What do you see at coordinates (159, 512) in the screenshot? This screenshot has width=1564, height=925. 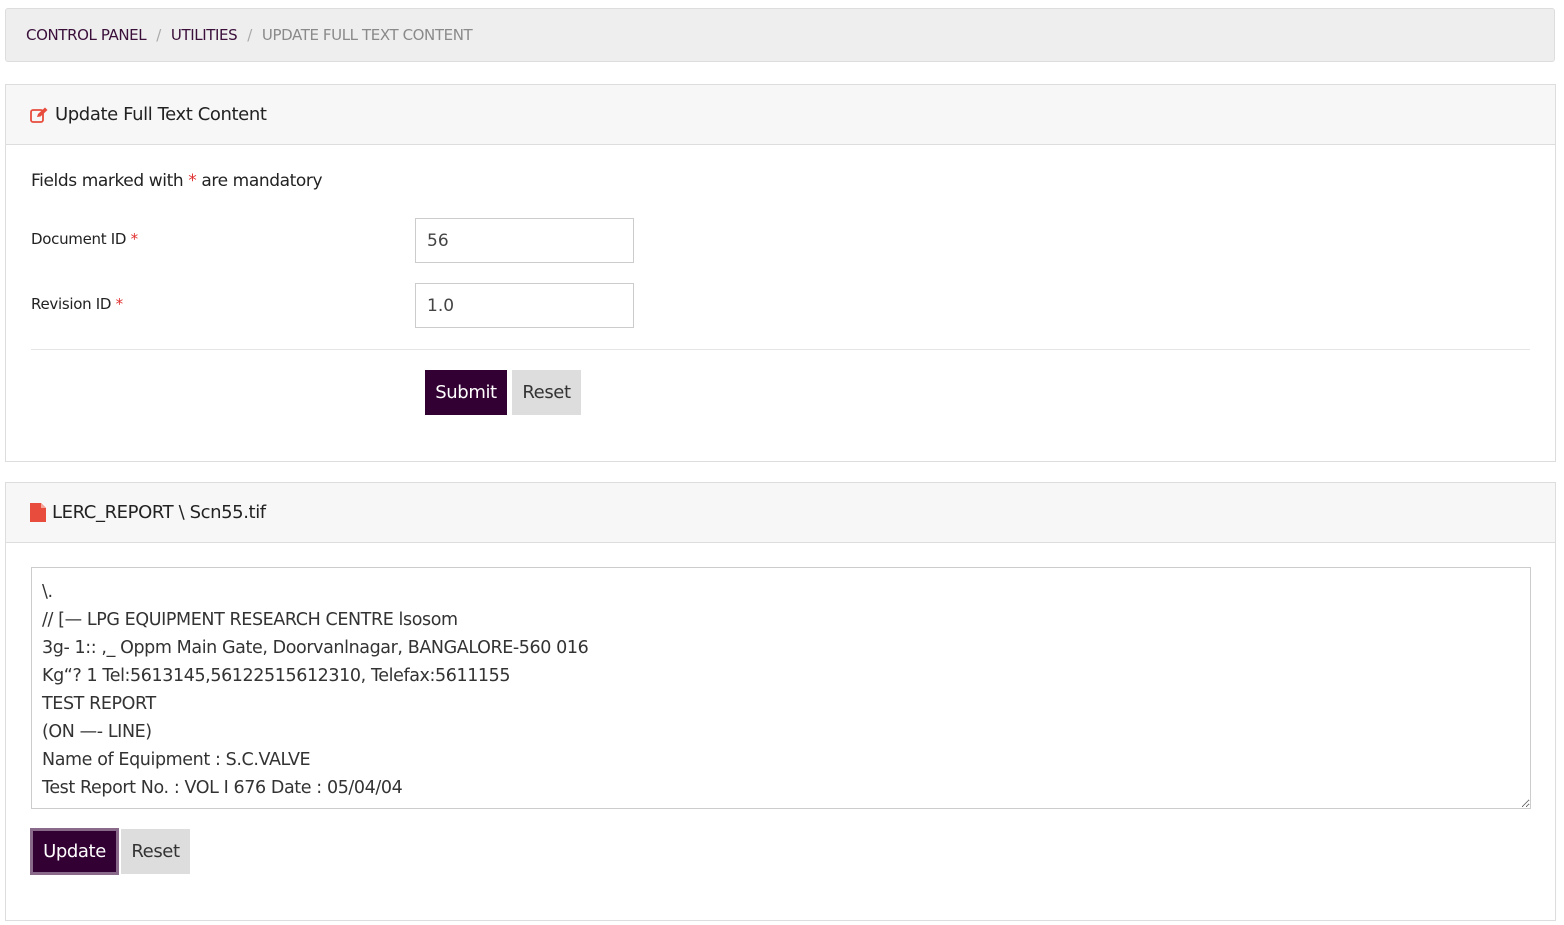 I see `panel-title: LERC_REPORT \ Scn55.tif` at bounding box center [159, 512].